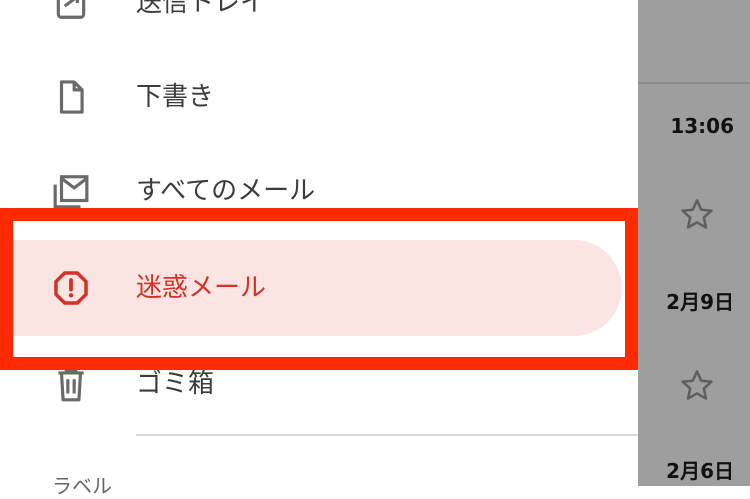 The height and width of the screenshot is (499, 750). Describe the element at coordinates (319, 21) in the screenshot. I see `drawer-item-outbox: 送信トレイ` at that location.